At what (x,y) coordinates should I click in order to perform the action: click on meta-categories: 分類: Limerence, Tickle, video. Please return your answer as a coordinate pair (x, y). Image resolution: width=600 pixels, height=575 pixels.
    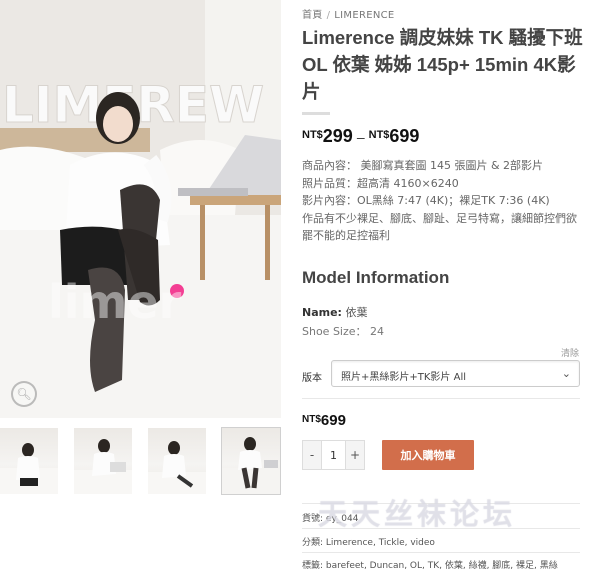
    Looking at the image, I should click on (368, 541).